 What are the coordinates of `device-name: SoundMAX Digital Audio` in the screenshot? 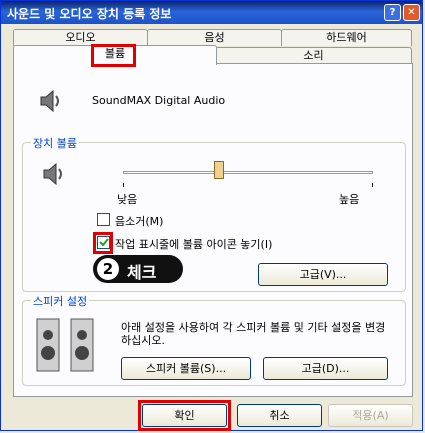 It's located at (159, 100).